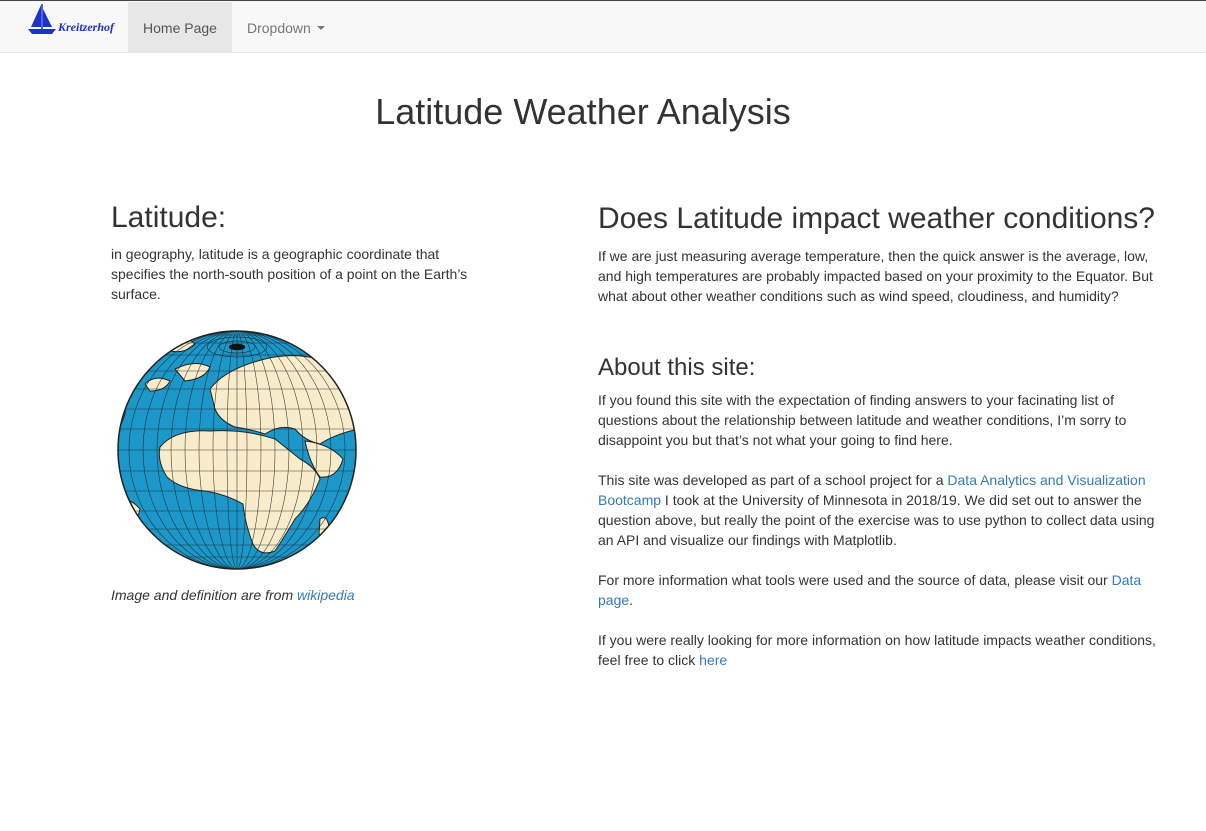 The image size is (1206, 831). What do you see at coordinates (169, 217) in the screenshot?
I see `latitude-heading: Latitude:` at bounding box center [169, 217].